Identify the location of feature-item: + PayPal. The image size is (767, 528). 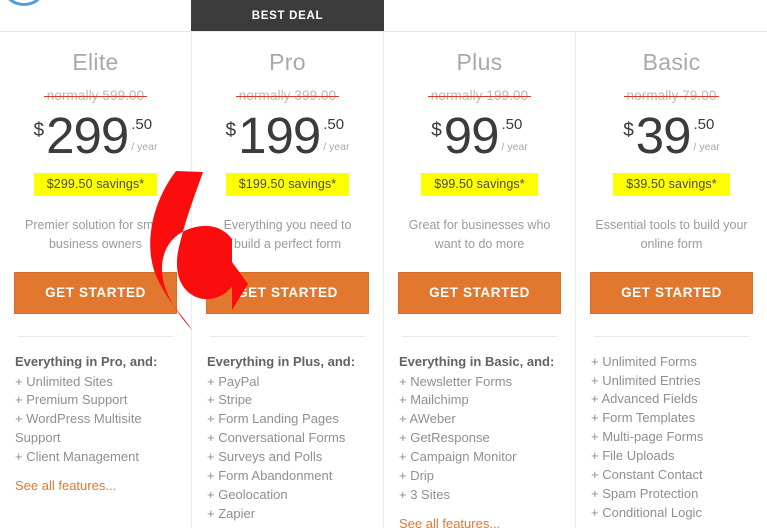
(233, 381).